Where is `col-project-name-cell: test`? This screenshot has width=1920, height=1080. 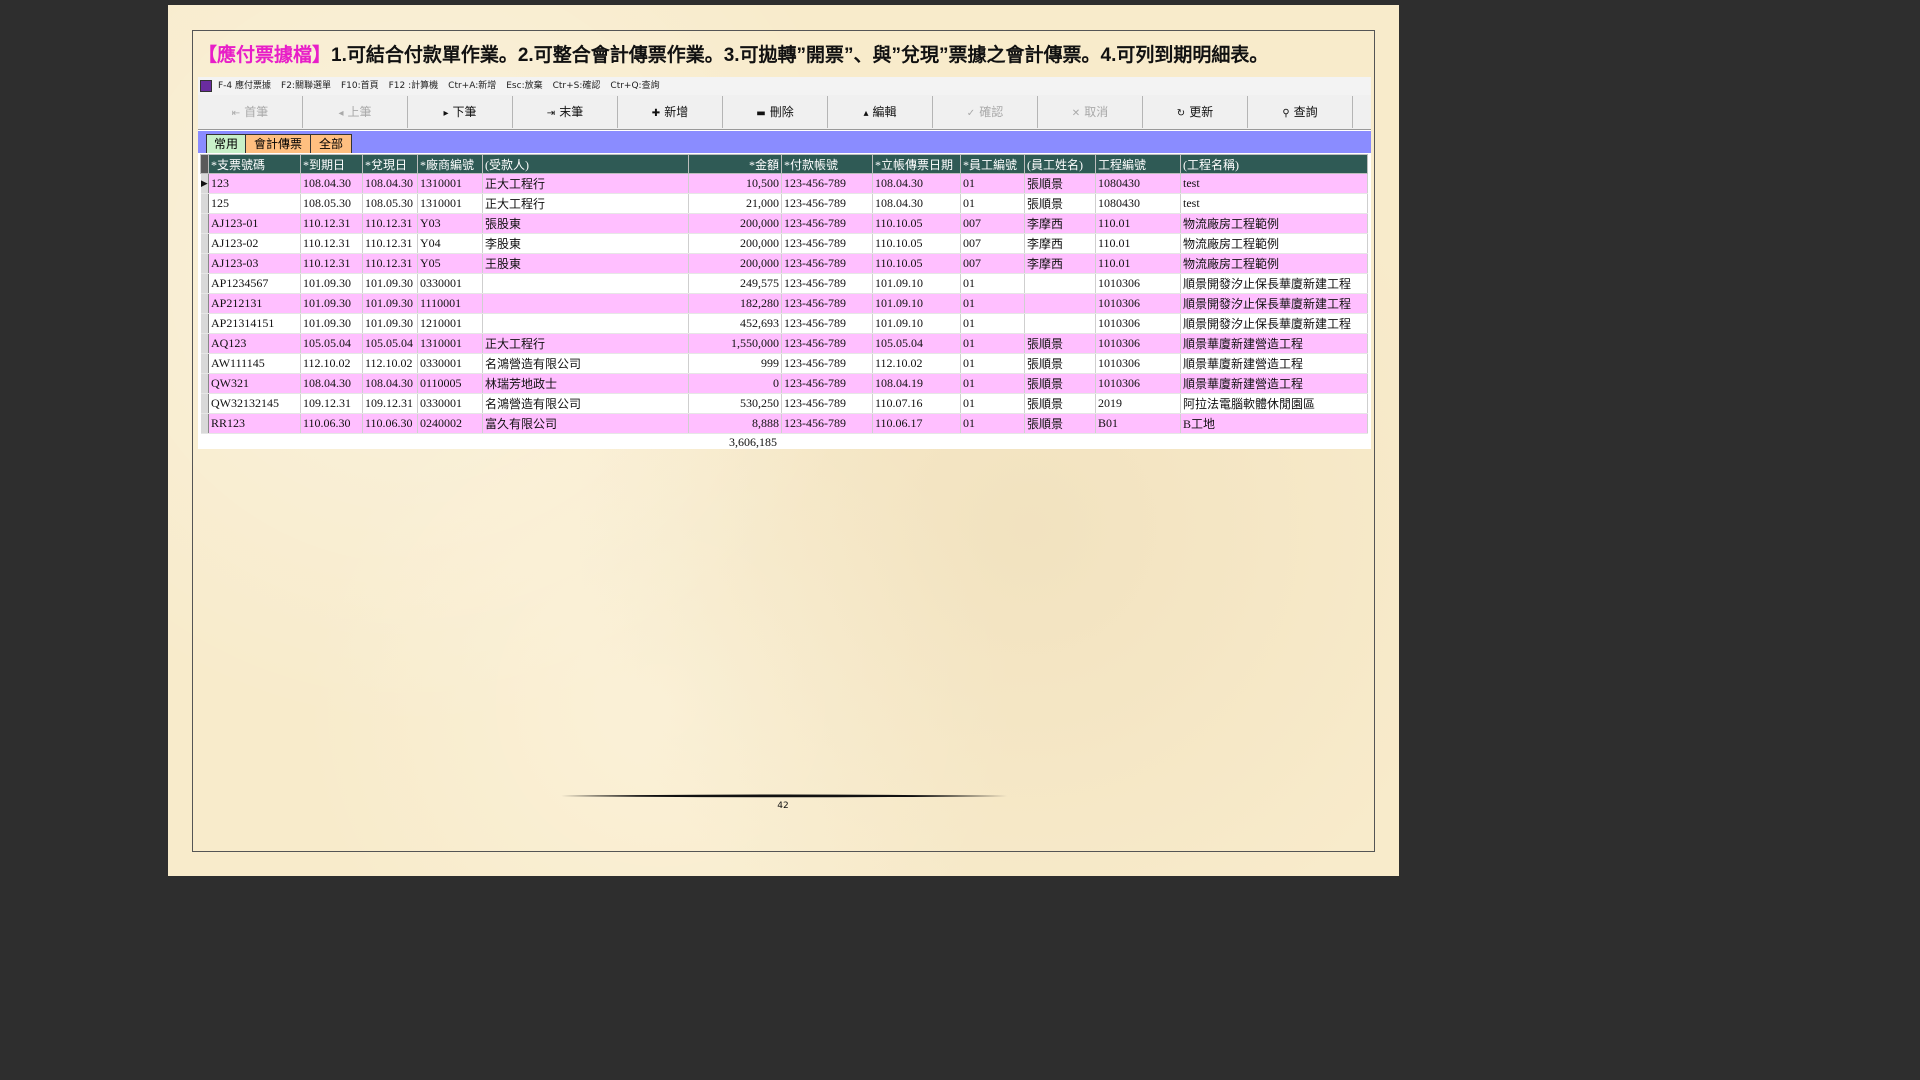 col-project-name-cell: test is located at coordinates (1274, 203).